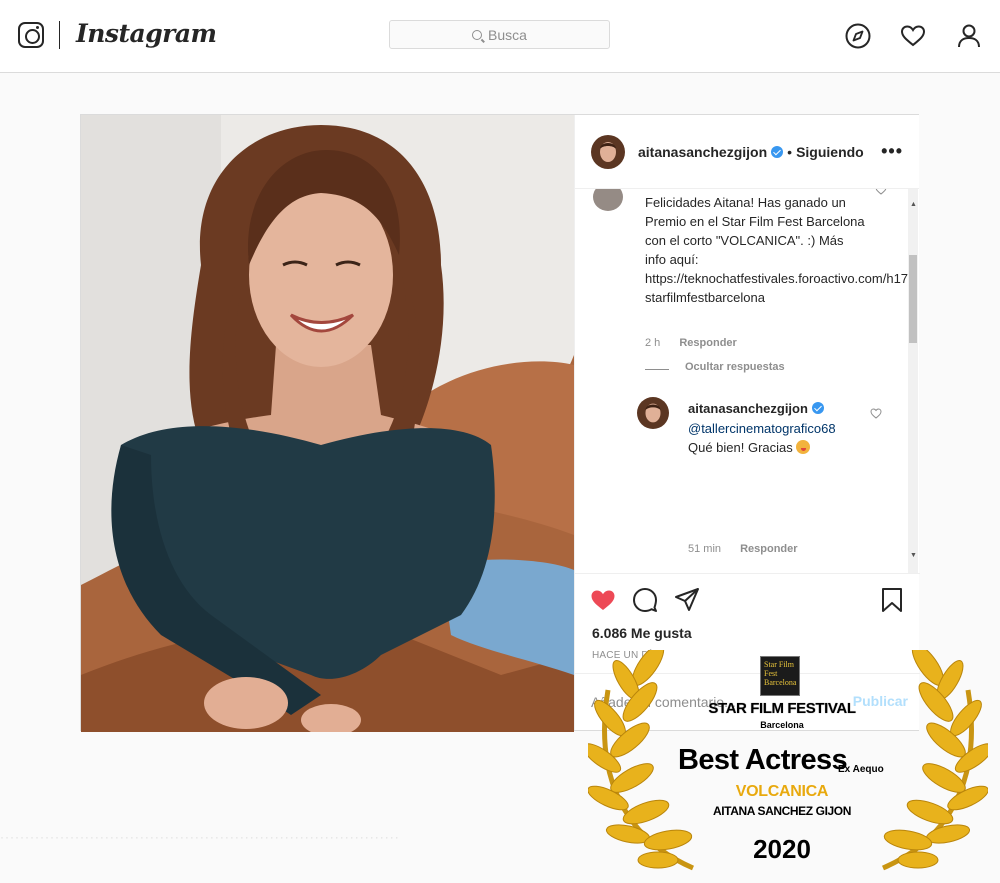 This screenshot has height=883, width=1000. Describe the element at coordinates (146, 33) in the screenshot. I see `instagram-wordmark: Instagram` at that location.